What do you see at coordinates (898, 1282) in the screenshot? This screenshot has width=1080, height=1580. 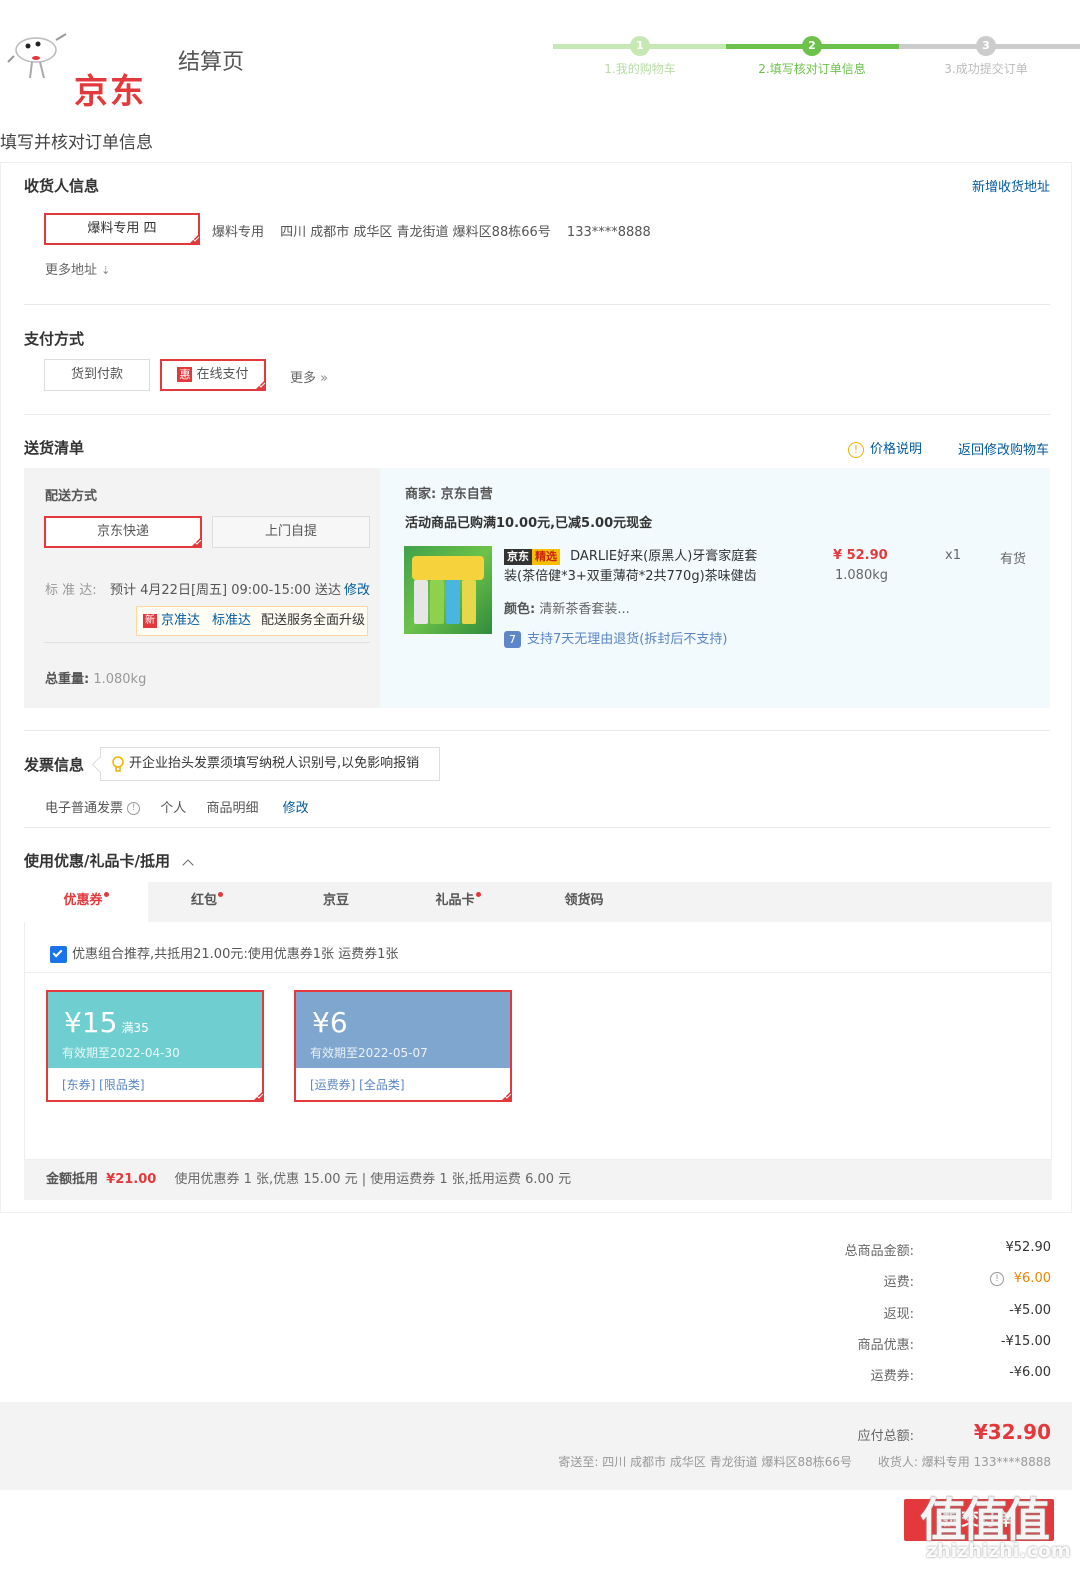 I see `row-label: 运费:` at bounding box center [898, 1282].